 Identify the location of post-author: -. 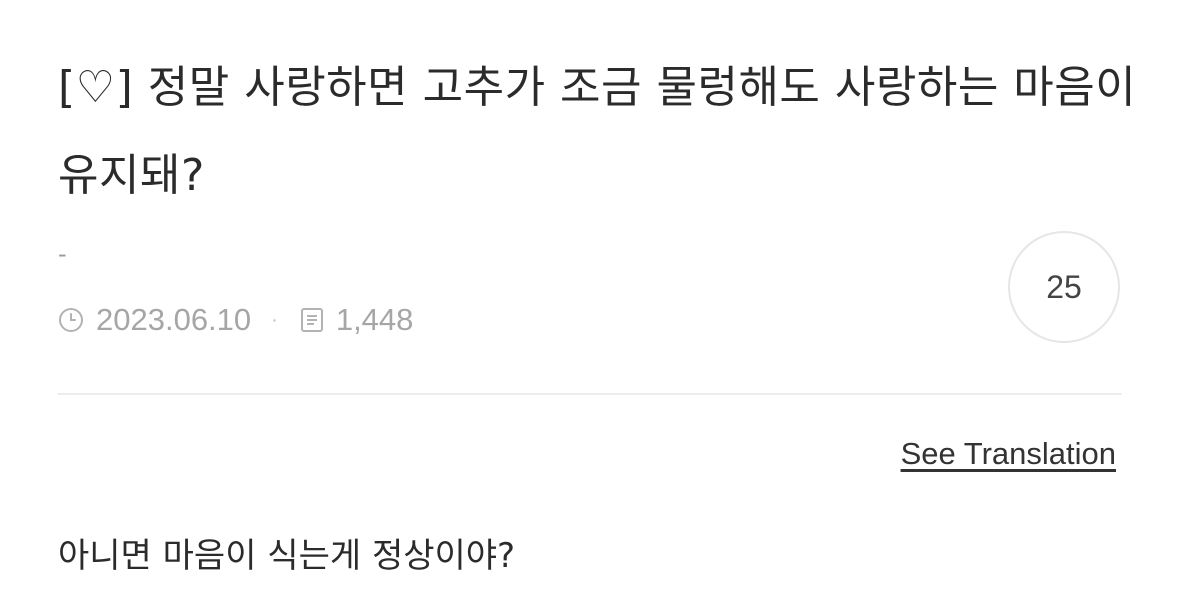
(62, 254).